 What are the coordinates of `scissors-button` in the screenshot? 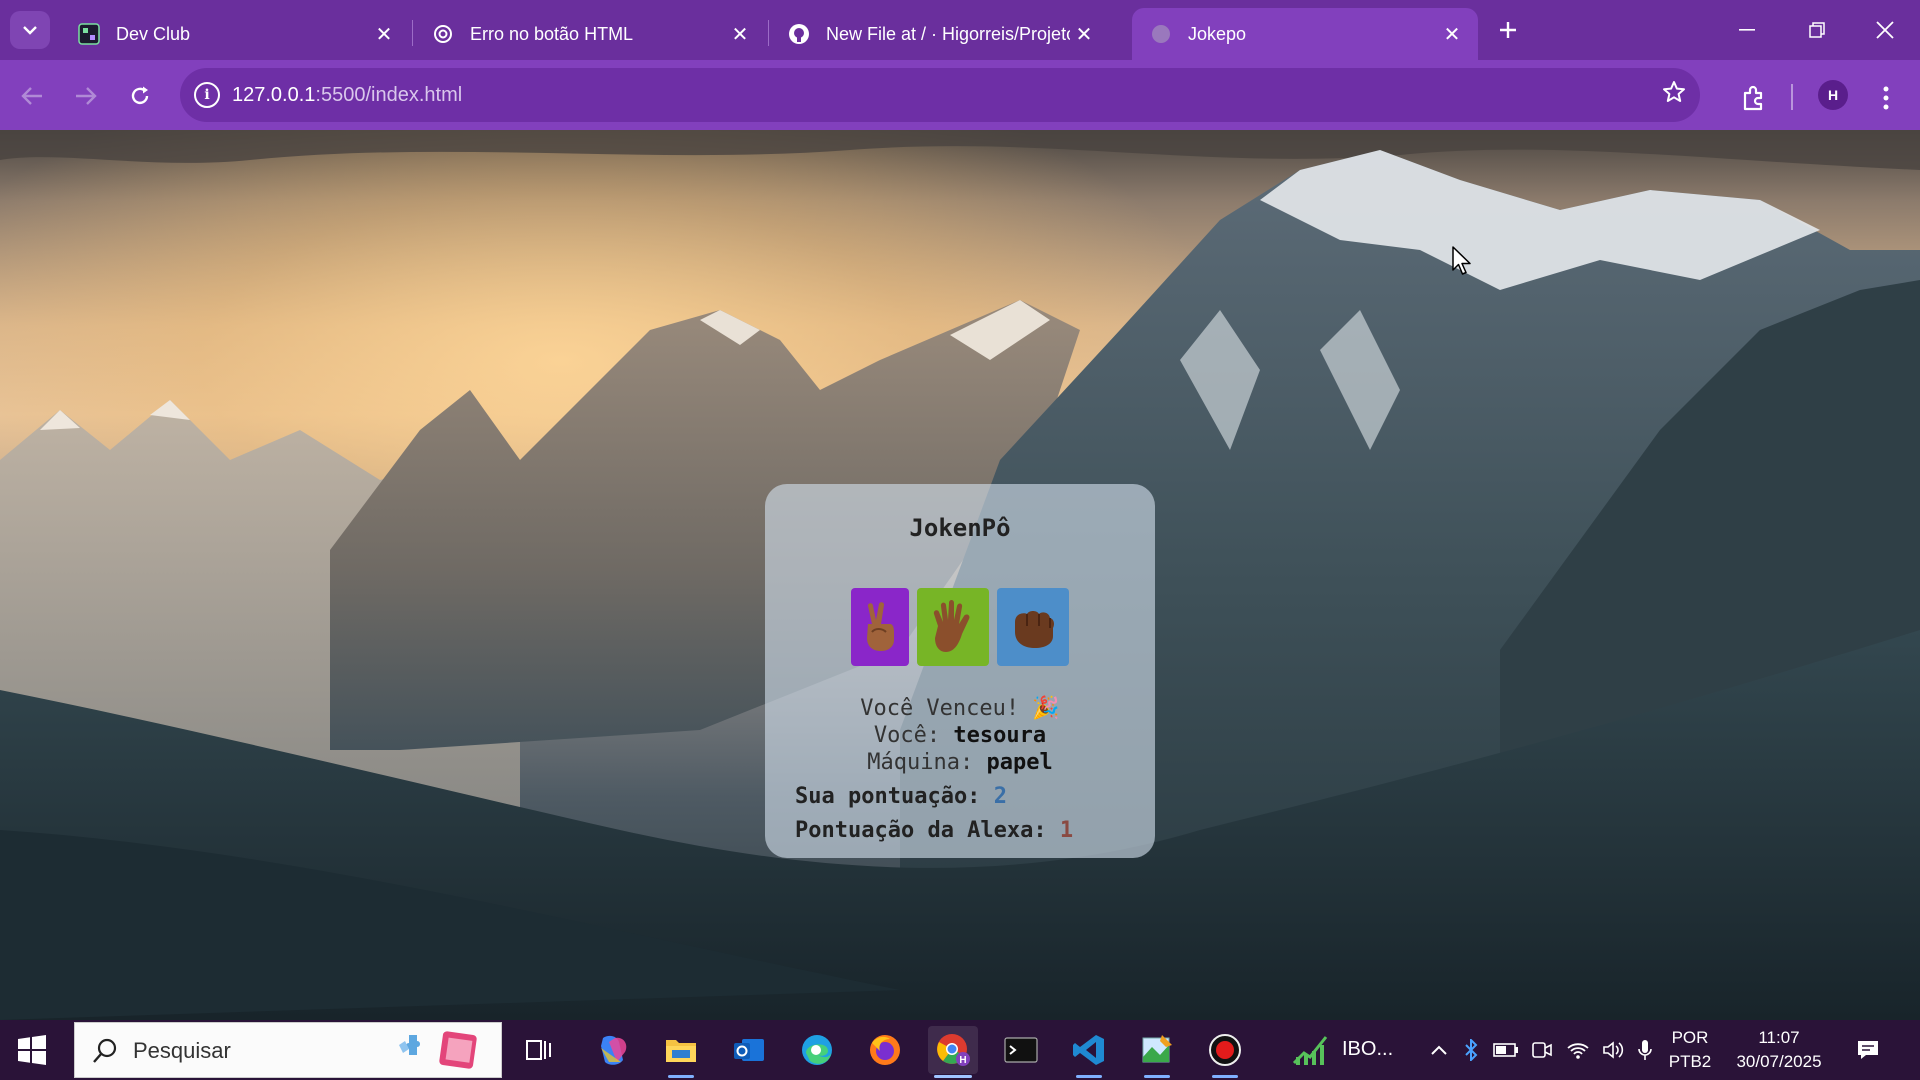 It's located at (880, 627).